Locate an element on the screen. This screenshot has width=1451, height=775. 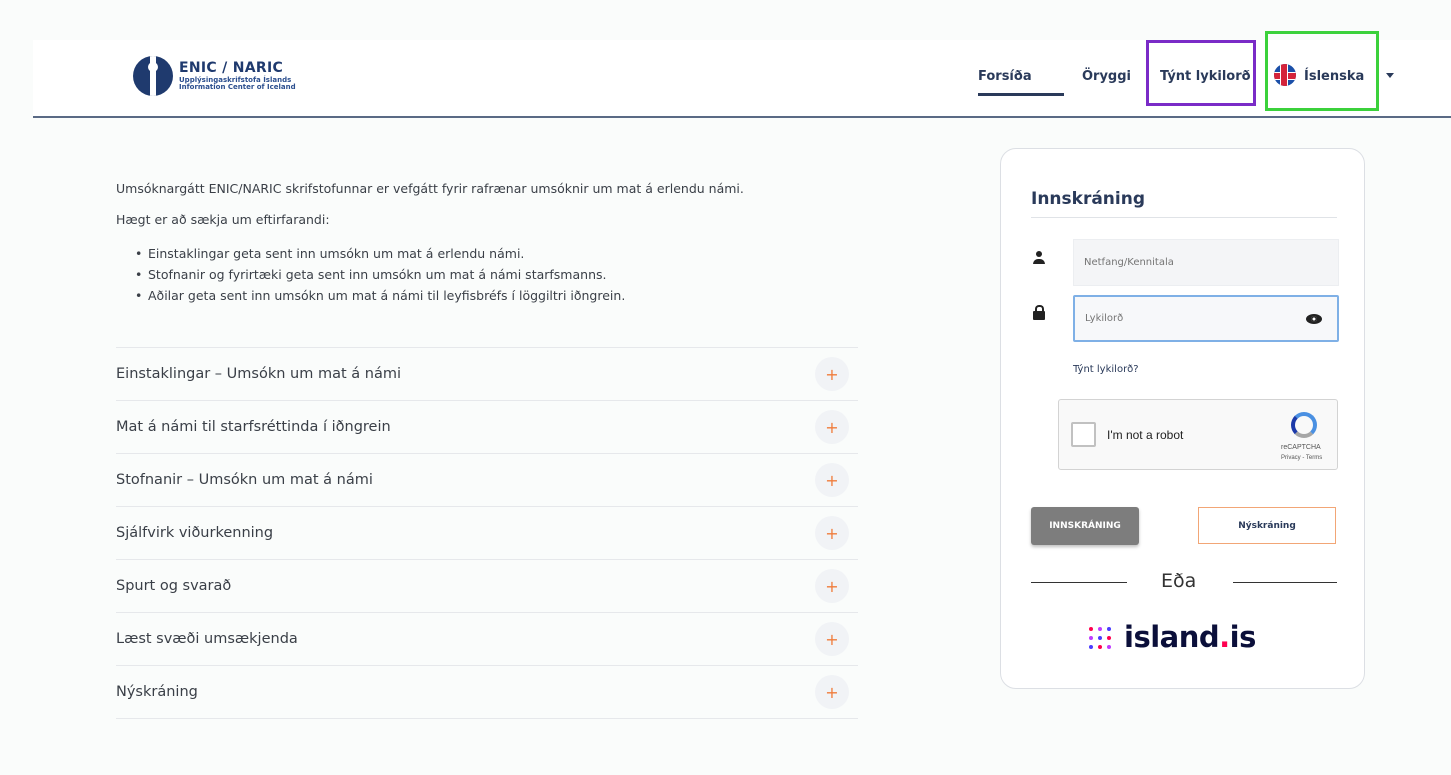
accordion-item-registration: Nýskráning + is located at coordinates (487, 692).